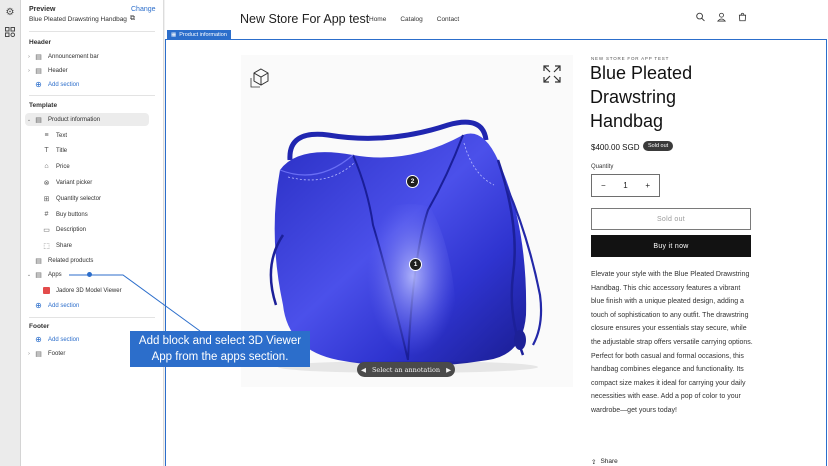 This screenshot has width=828, height=466. Describe the element at coordinates (43, 105) in the screenshot. I see `template-group-title: Template` at that location.